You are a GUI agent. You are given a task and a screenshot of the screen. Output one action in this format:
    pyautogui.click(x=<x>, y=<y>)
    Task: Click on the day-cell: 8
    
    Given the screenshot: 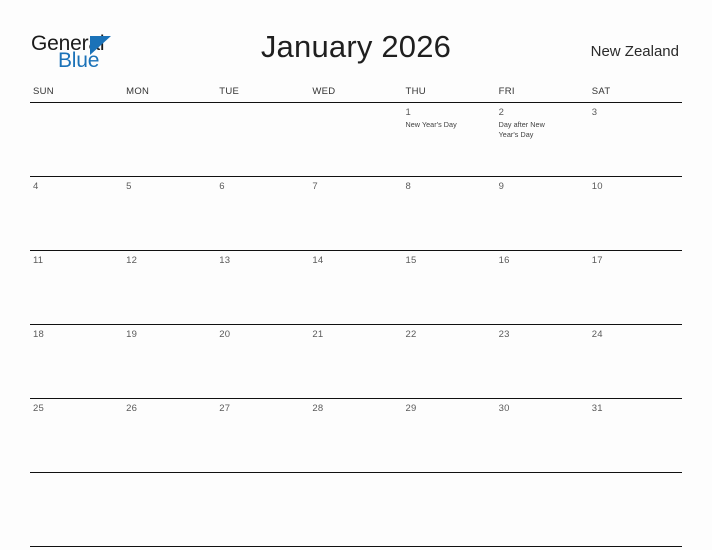 What is the action you would take?
    pyautogui.click(x=449, y=213)
    